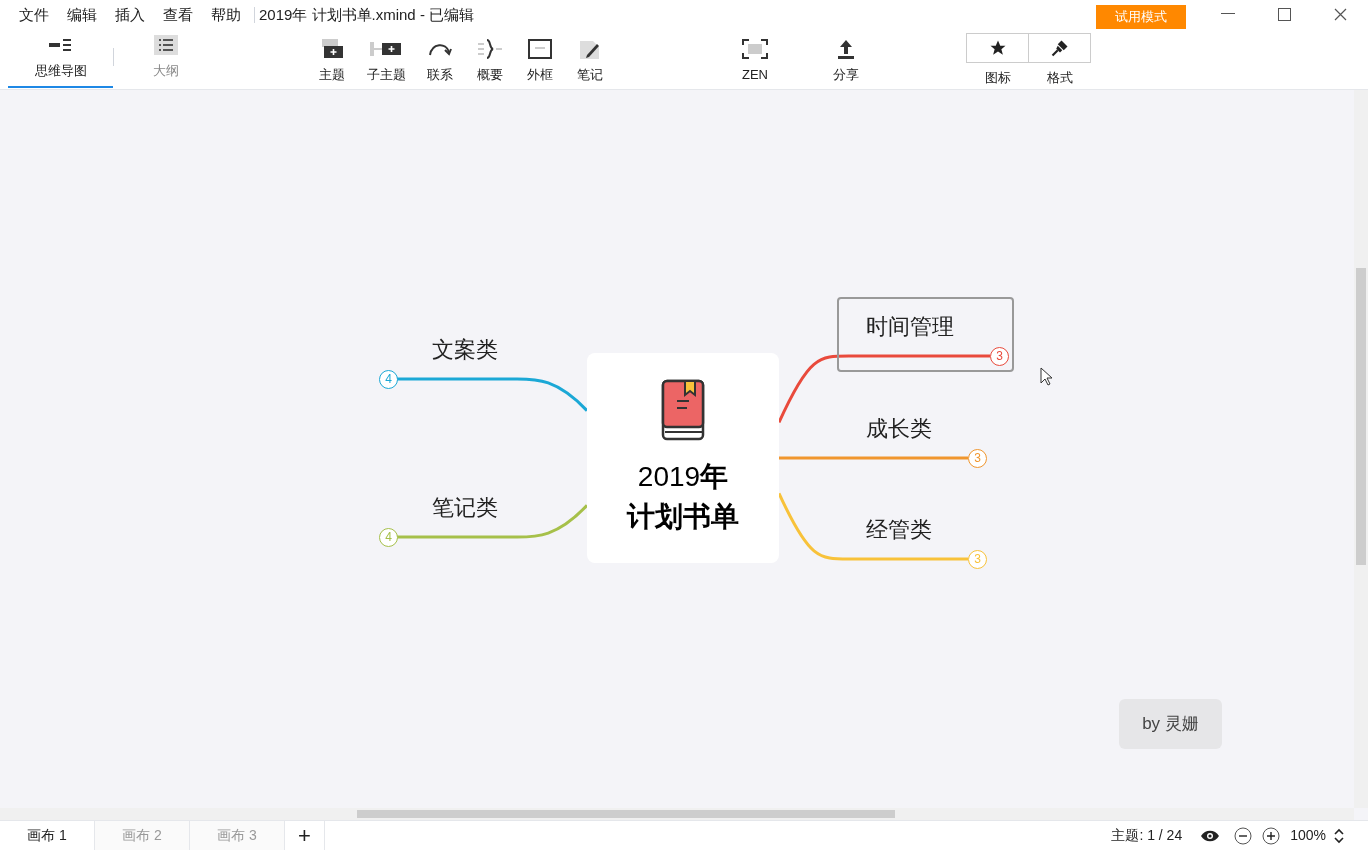 The image size is (1368, 850). What do you see at coordinates (846, 59) in the screenshot?
I see `toolbar-button: 分享` at bounding box center [846, 59].